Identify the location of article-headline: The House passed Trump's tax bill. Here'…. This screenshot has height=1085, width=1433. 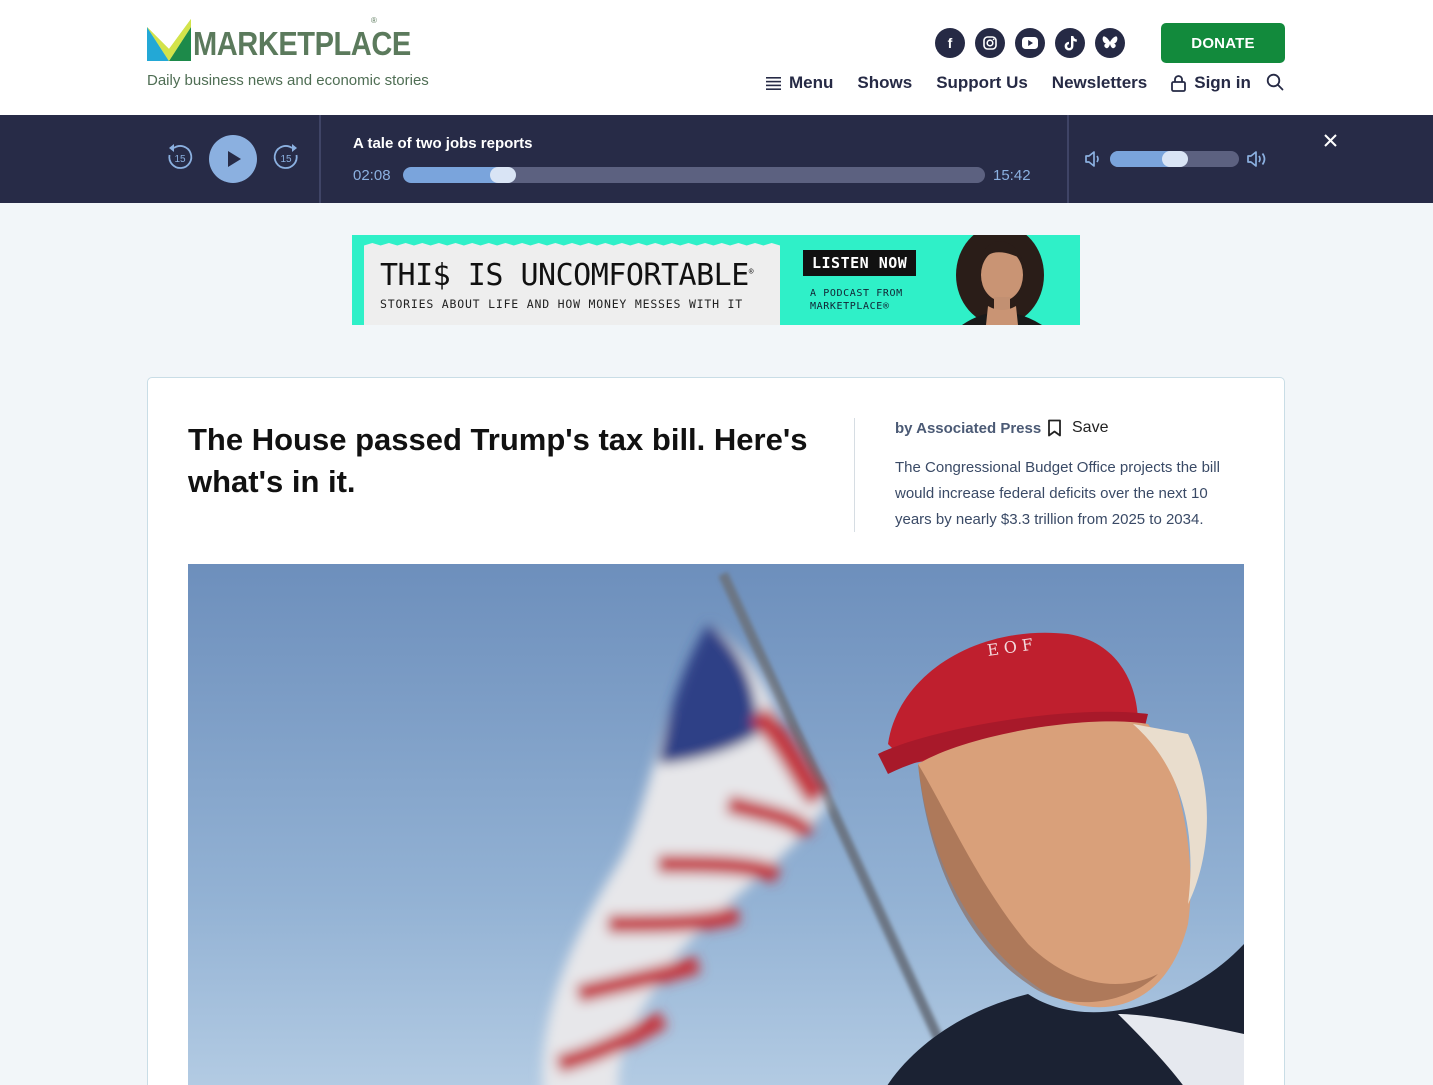
(498, 460).